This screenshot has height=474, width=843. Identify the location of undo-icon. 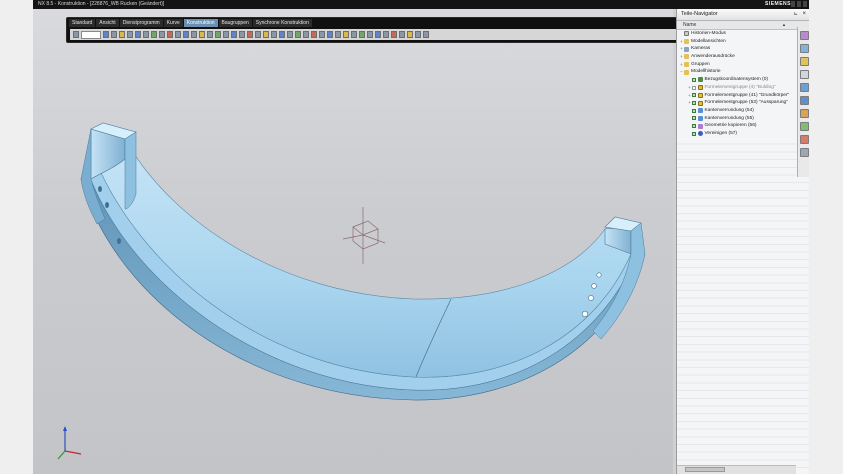
(418, 34).